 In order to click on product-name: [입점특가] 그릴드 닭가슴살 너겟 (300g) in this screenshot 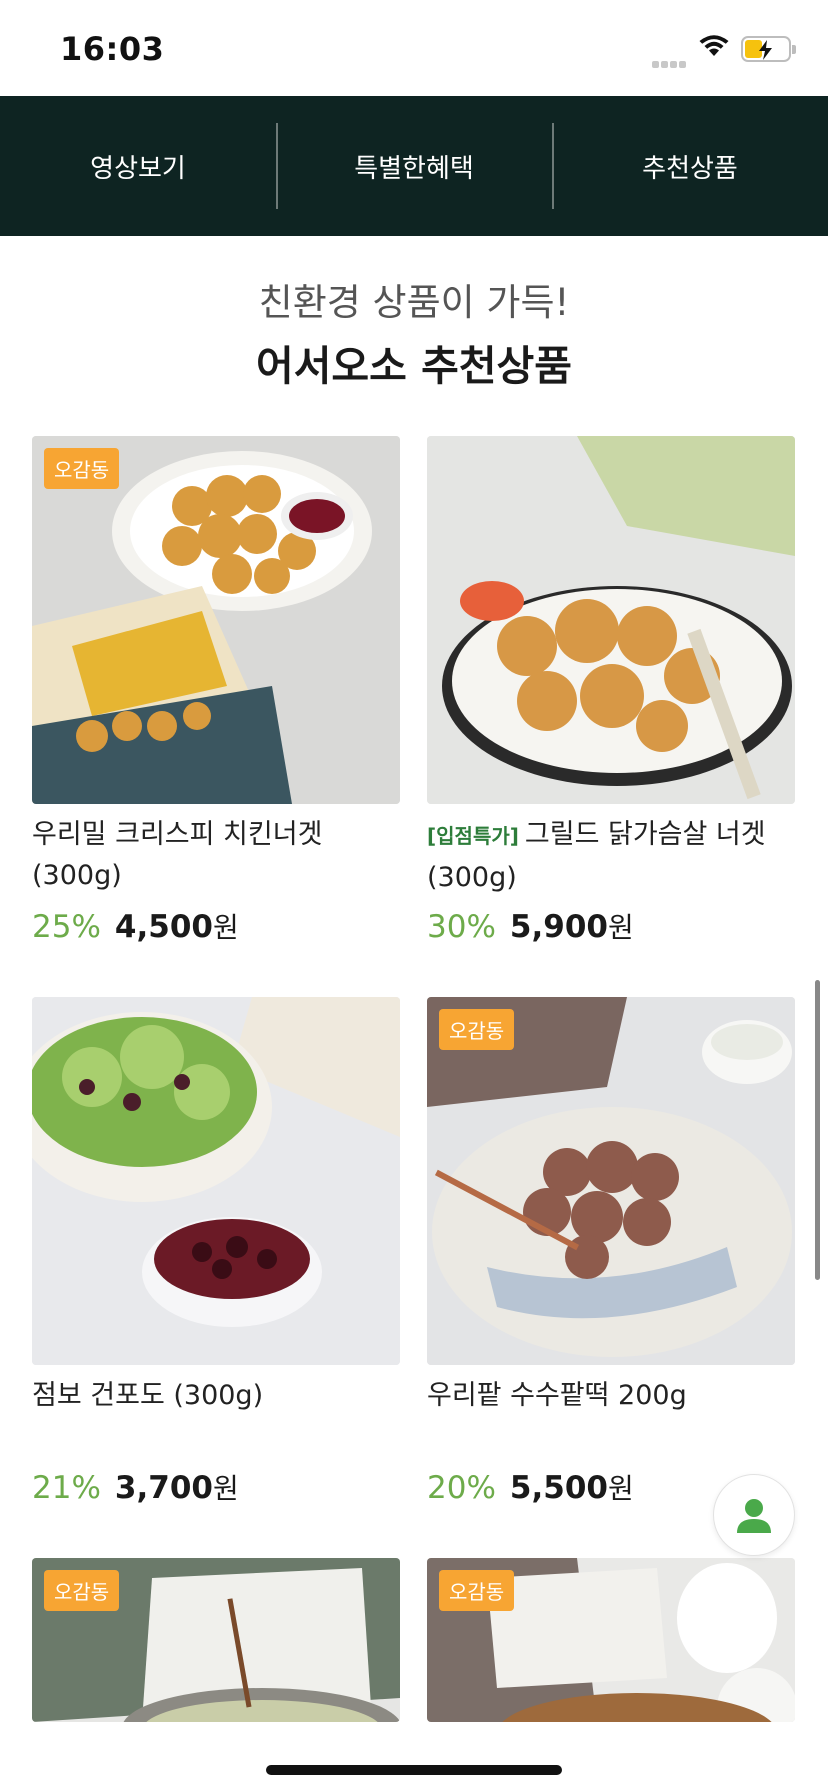, I will do `click(611, 855)`.